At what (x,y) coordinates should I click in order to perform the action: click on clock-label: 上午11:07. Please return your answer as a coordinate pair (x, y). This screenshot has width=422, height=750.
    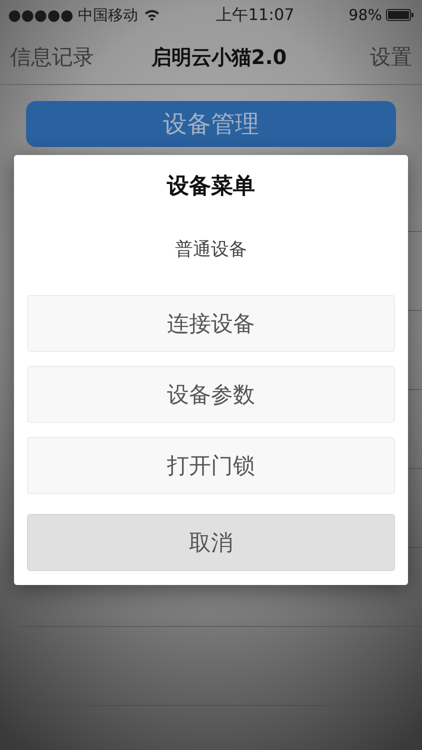
    Looking at the image, I should click on (255, 15).